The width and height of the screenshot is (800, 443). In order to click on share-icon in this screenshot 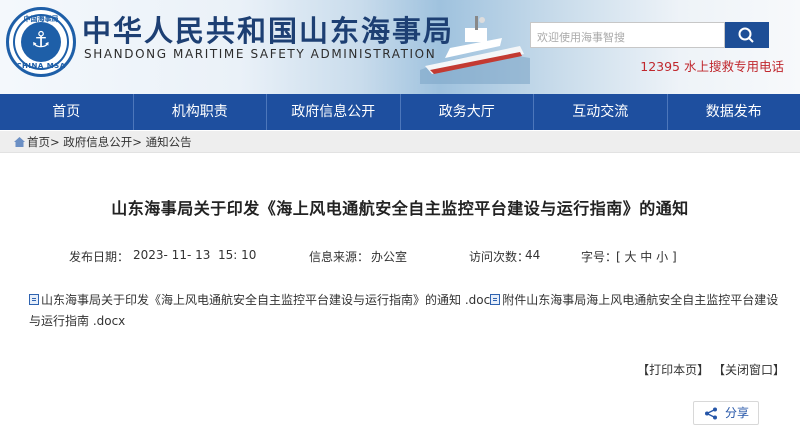, I will do `click(711, 413)`.